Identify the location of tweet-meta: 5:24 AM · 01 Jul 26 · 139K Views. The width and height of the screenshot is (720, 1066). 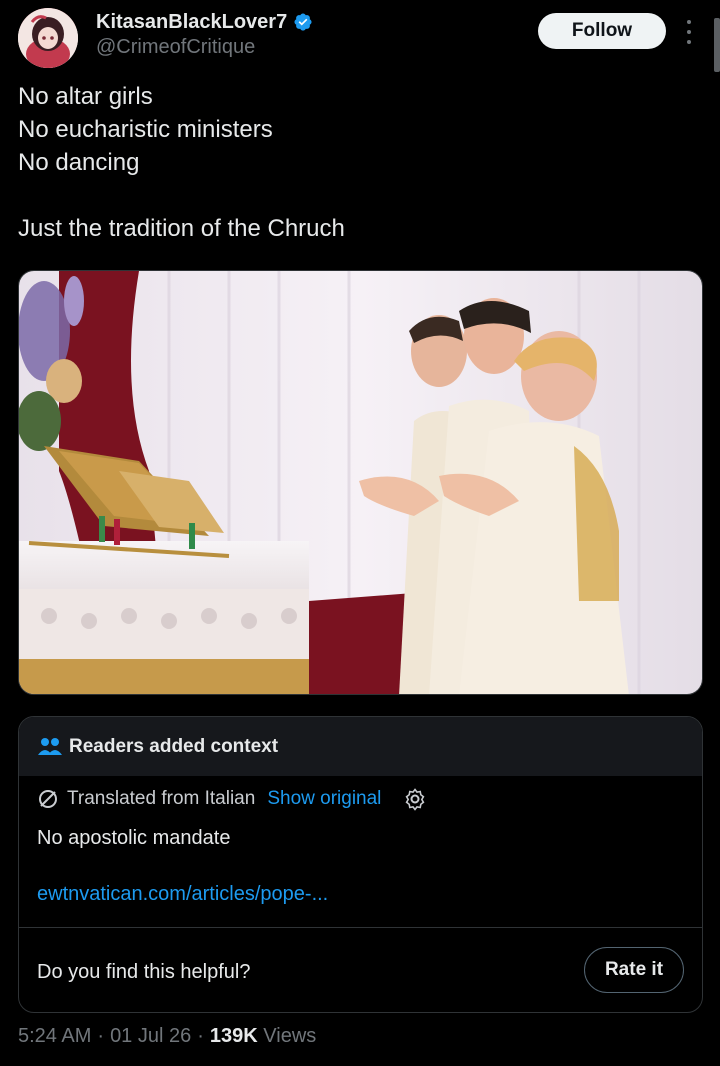
(167, 1036).